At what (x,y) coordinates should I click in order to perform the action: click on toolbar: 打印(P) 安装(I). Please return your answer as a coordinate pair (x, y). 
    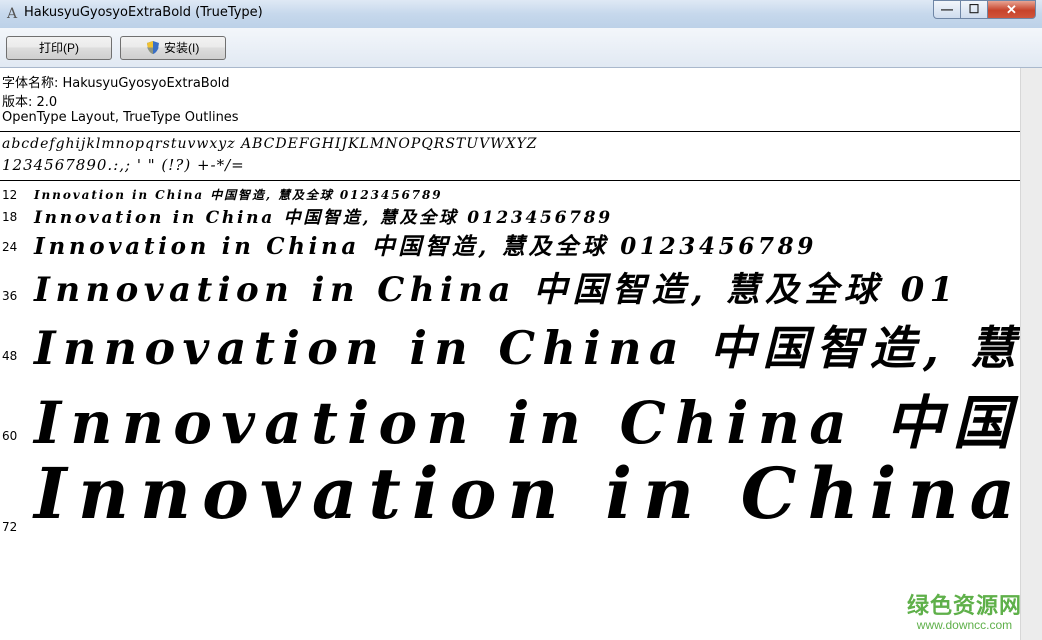
    Looking at the image, I should click on (521, 48).